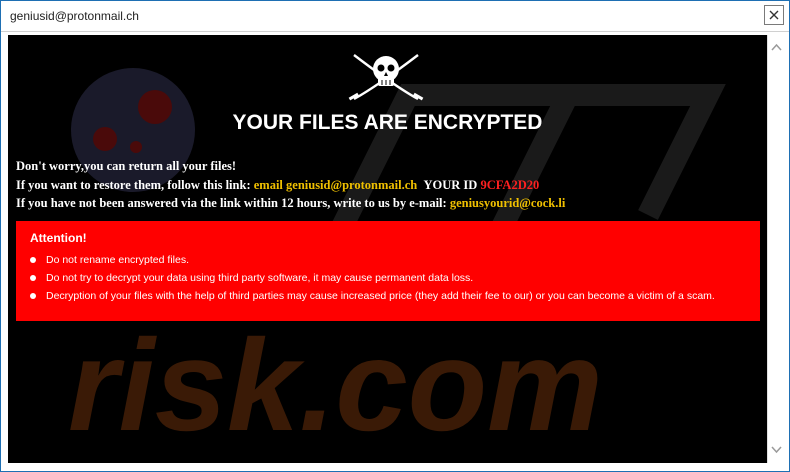  What do you see at coordinates (776, 249) in the screenshot?
I see `vertical-scrollbar` at bounding box center [776, 249].